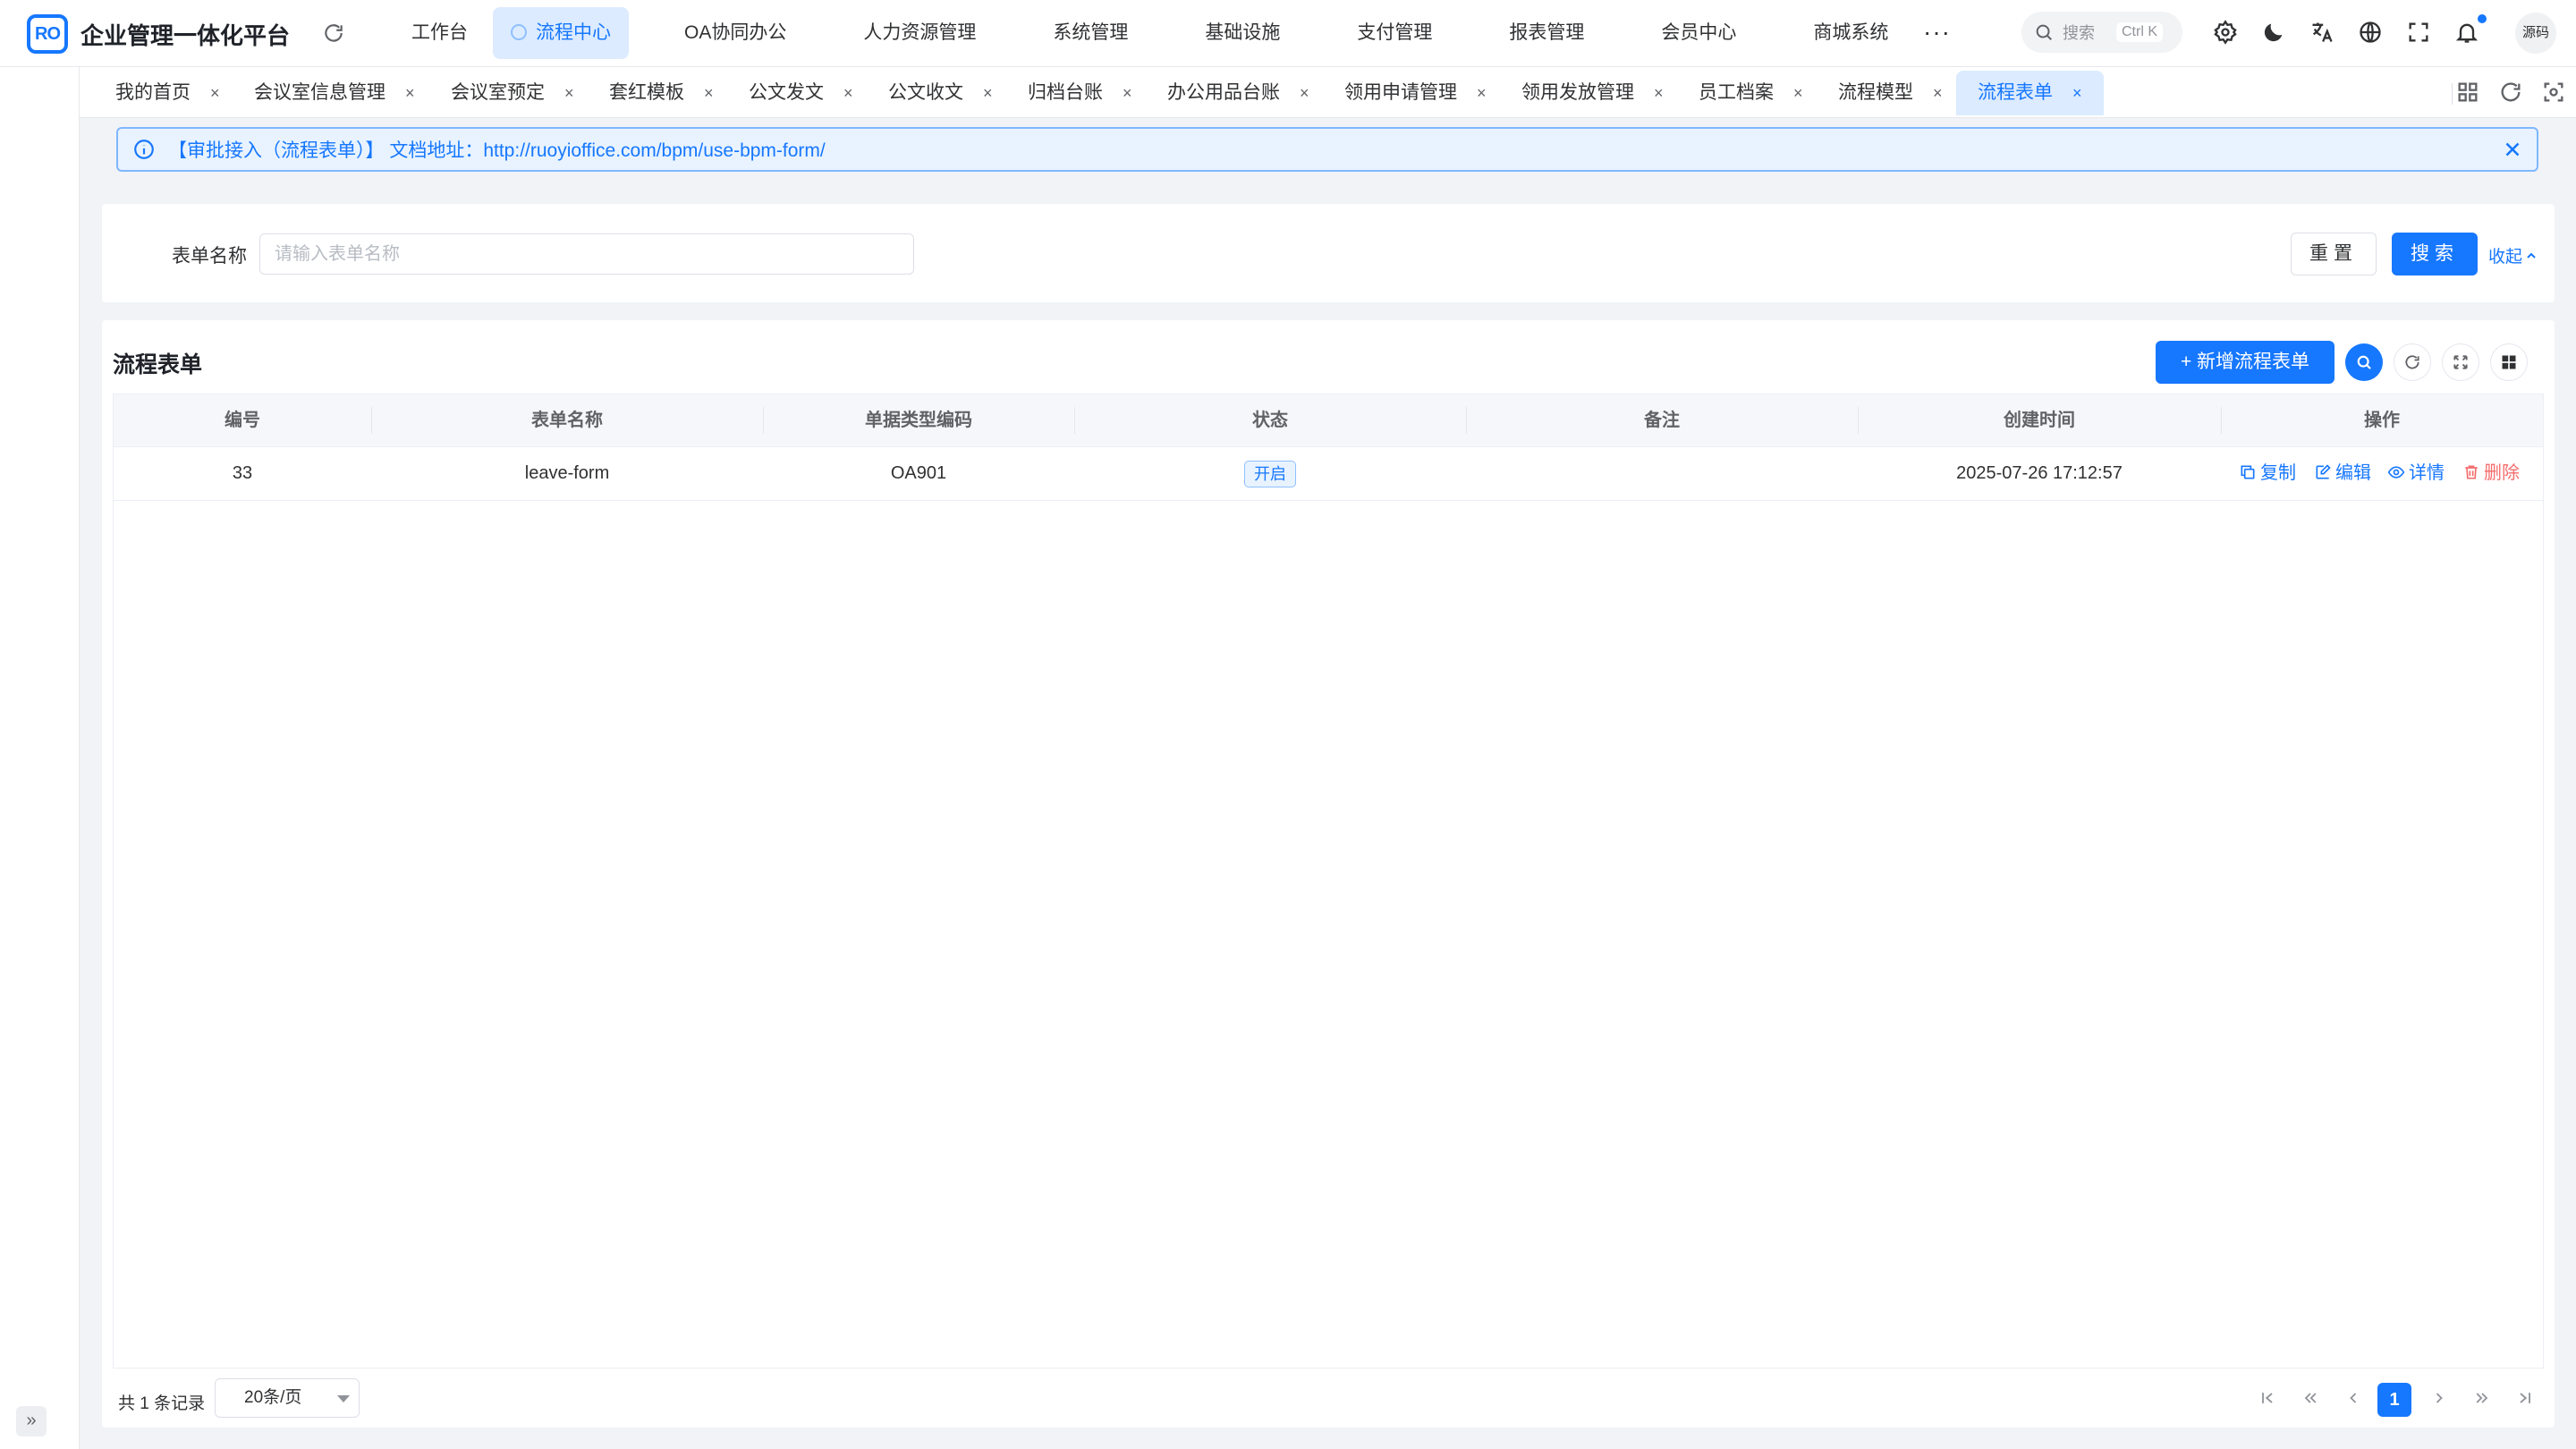 The width and height of the screenshot is (2576, 1449). Describe the element at coordinates (2482, 1398) in the screenshot. I see `next-group-button` at that location.